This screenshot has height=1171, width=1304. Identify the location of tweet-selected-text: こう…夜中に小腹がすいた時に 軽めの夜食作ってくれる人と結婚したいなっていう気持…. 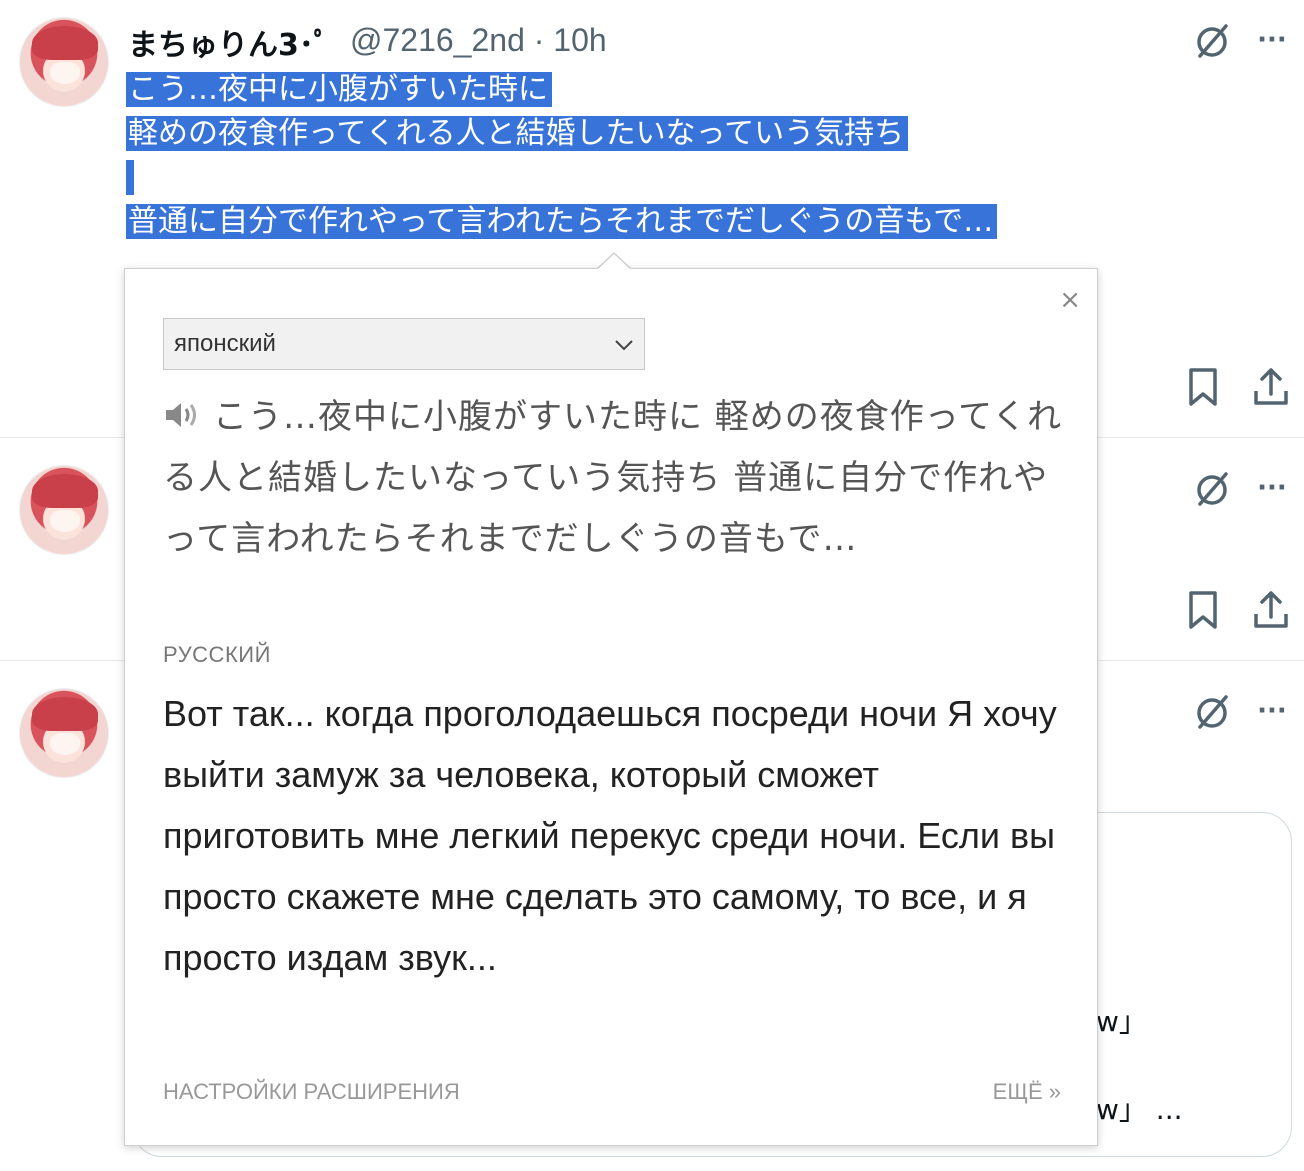
(626, 156).